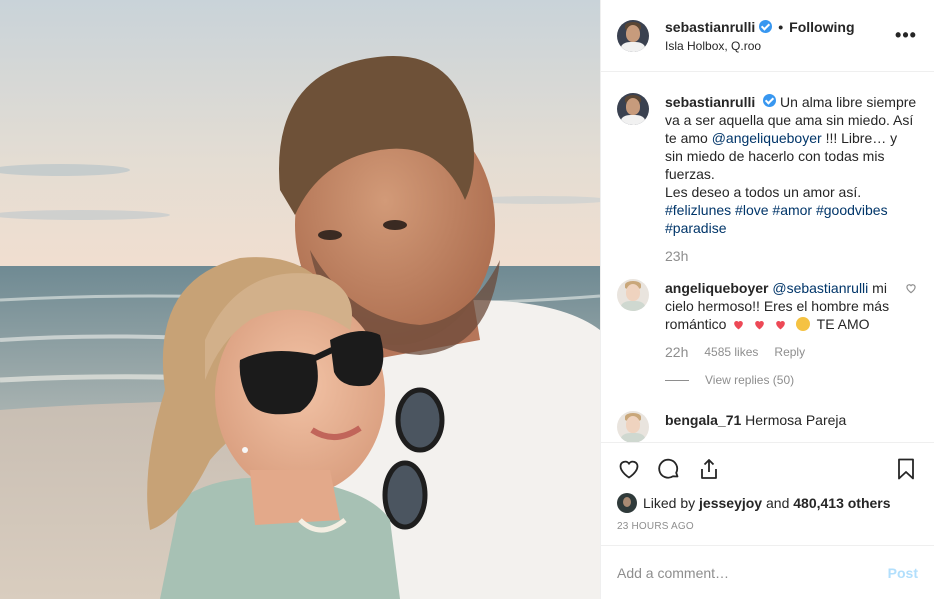 This screenshot has width=934, height=599. Describe the element at coordinates (792, 210) in the screenshot. I see `hashtag-link: #amor` at that location.